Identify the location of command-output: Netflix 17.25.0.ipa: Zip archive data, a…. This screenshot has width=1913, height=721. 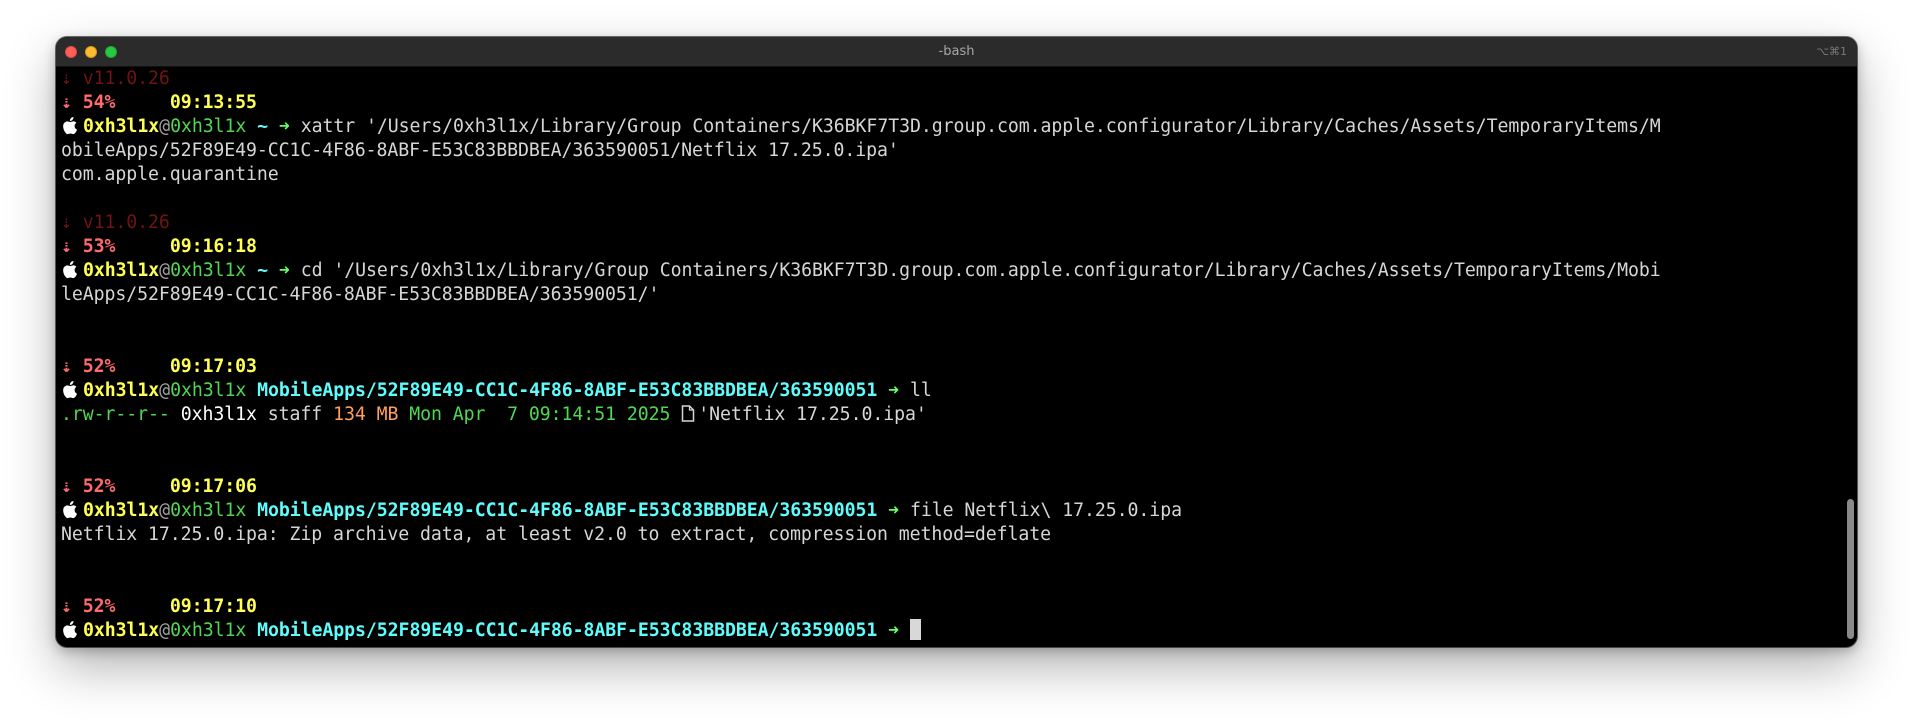
(956, 535).